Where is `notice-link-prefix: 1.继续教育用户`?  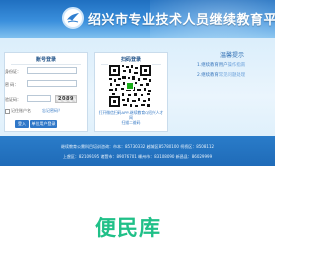 notice-link-prefix: 1.继续教育用户 is located at coordinates (212, 65).